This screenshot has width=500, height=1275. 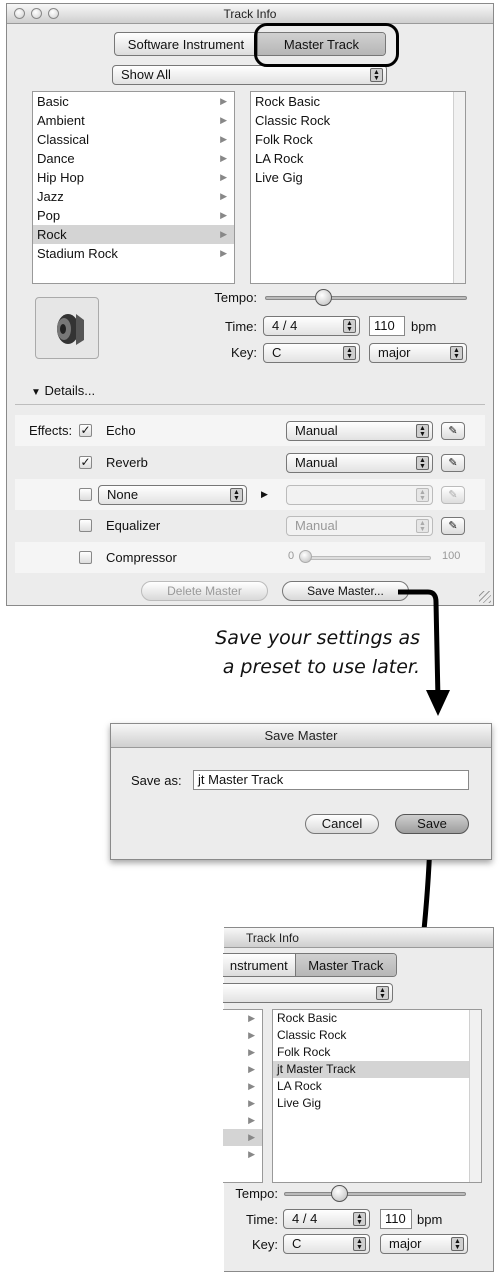 I want to click on window-title: Track Info, so click(x=272, y=938).